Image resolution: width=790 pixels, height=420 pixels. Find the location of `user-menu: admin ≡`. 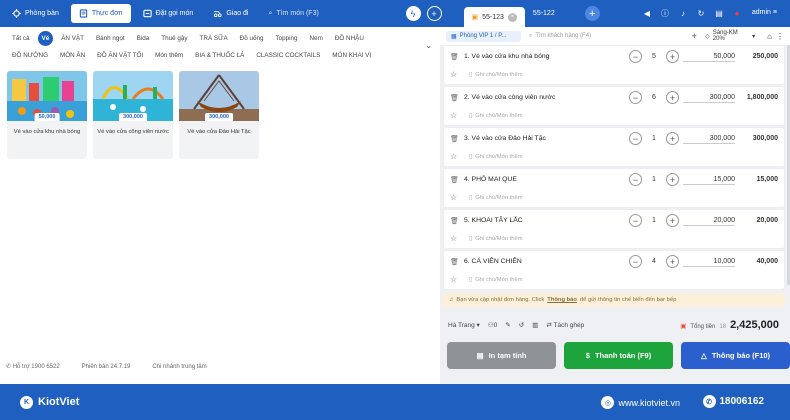

user-menu: admin ≡ is located at coordinates (764, 12).